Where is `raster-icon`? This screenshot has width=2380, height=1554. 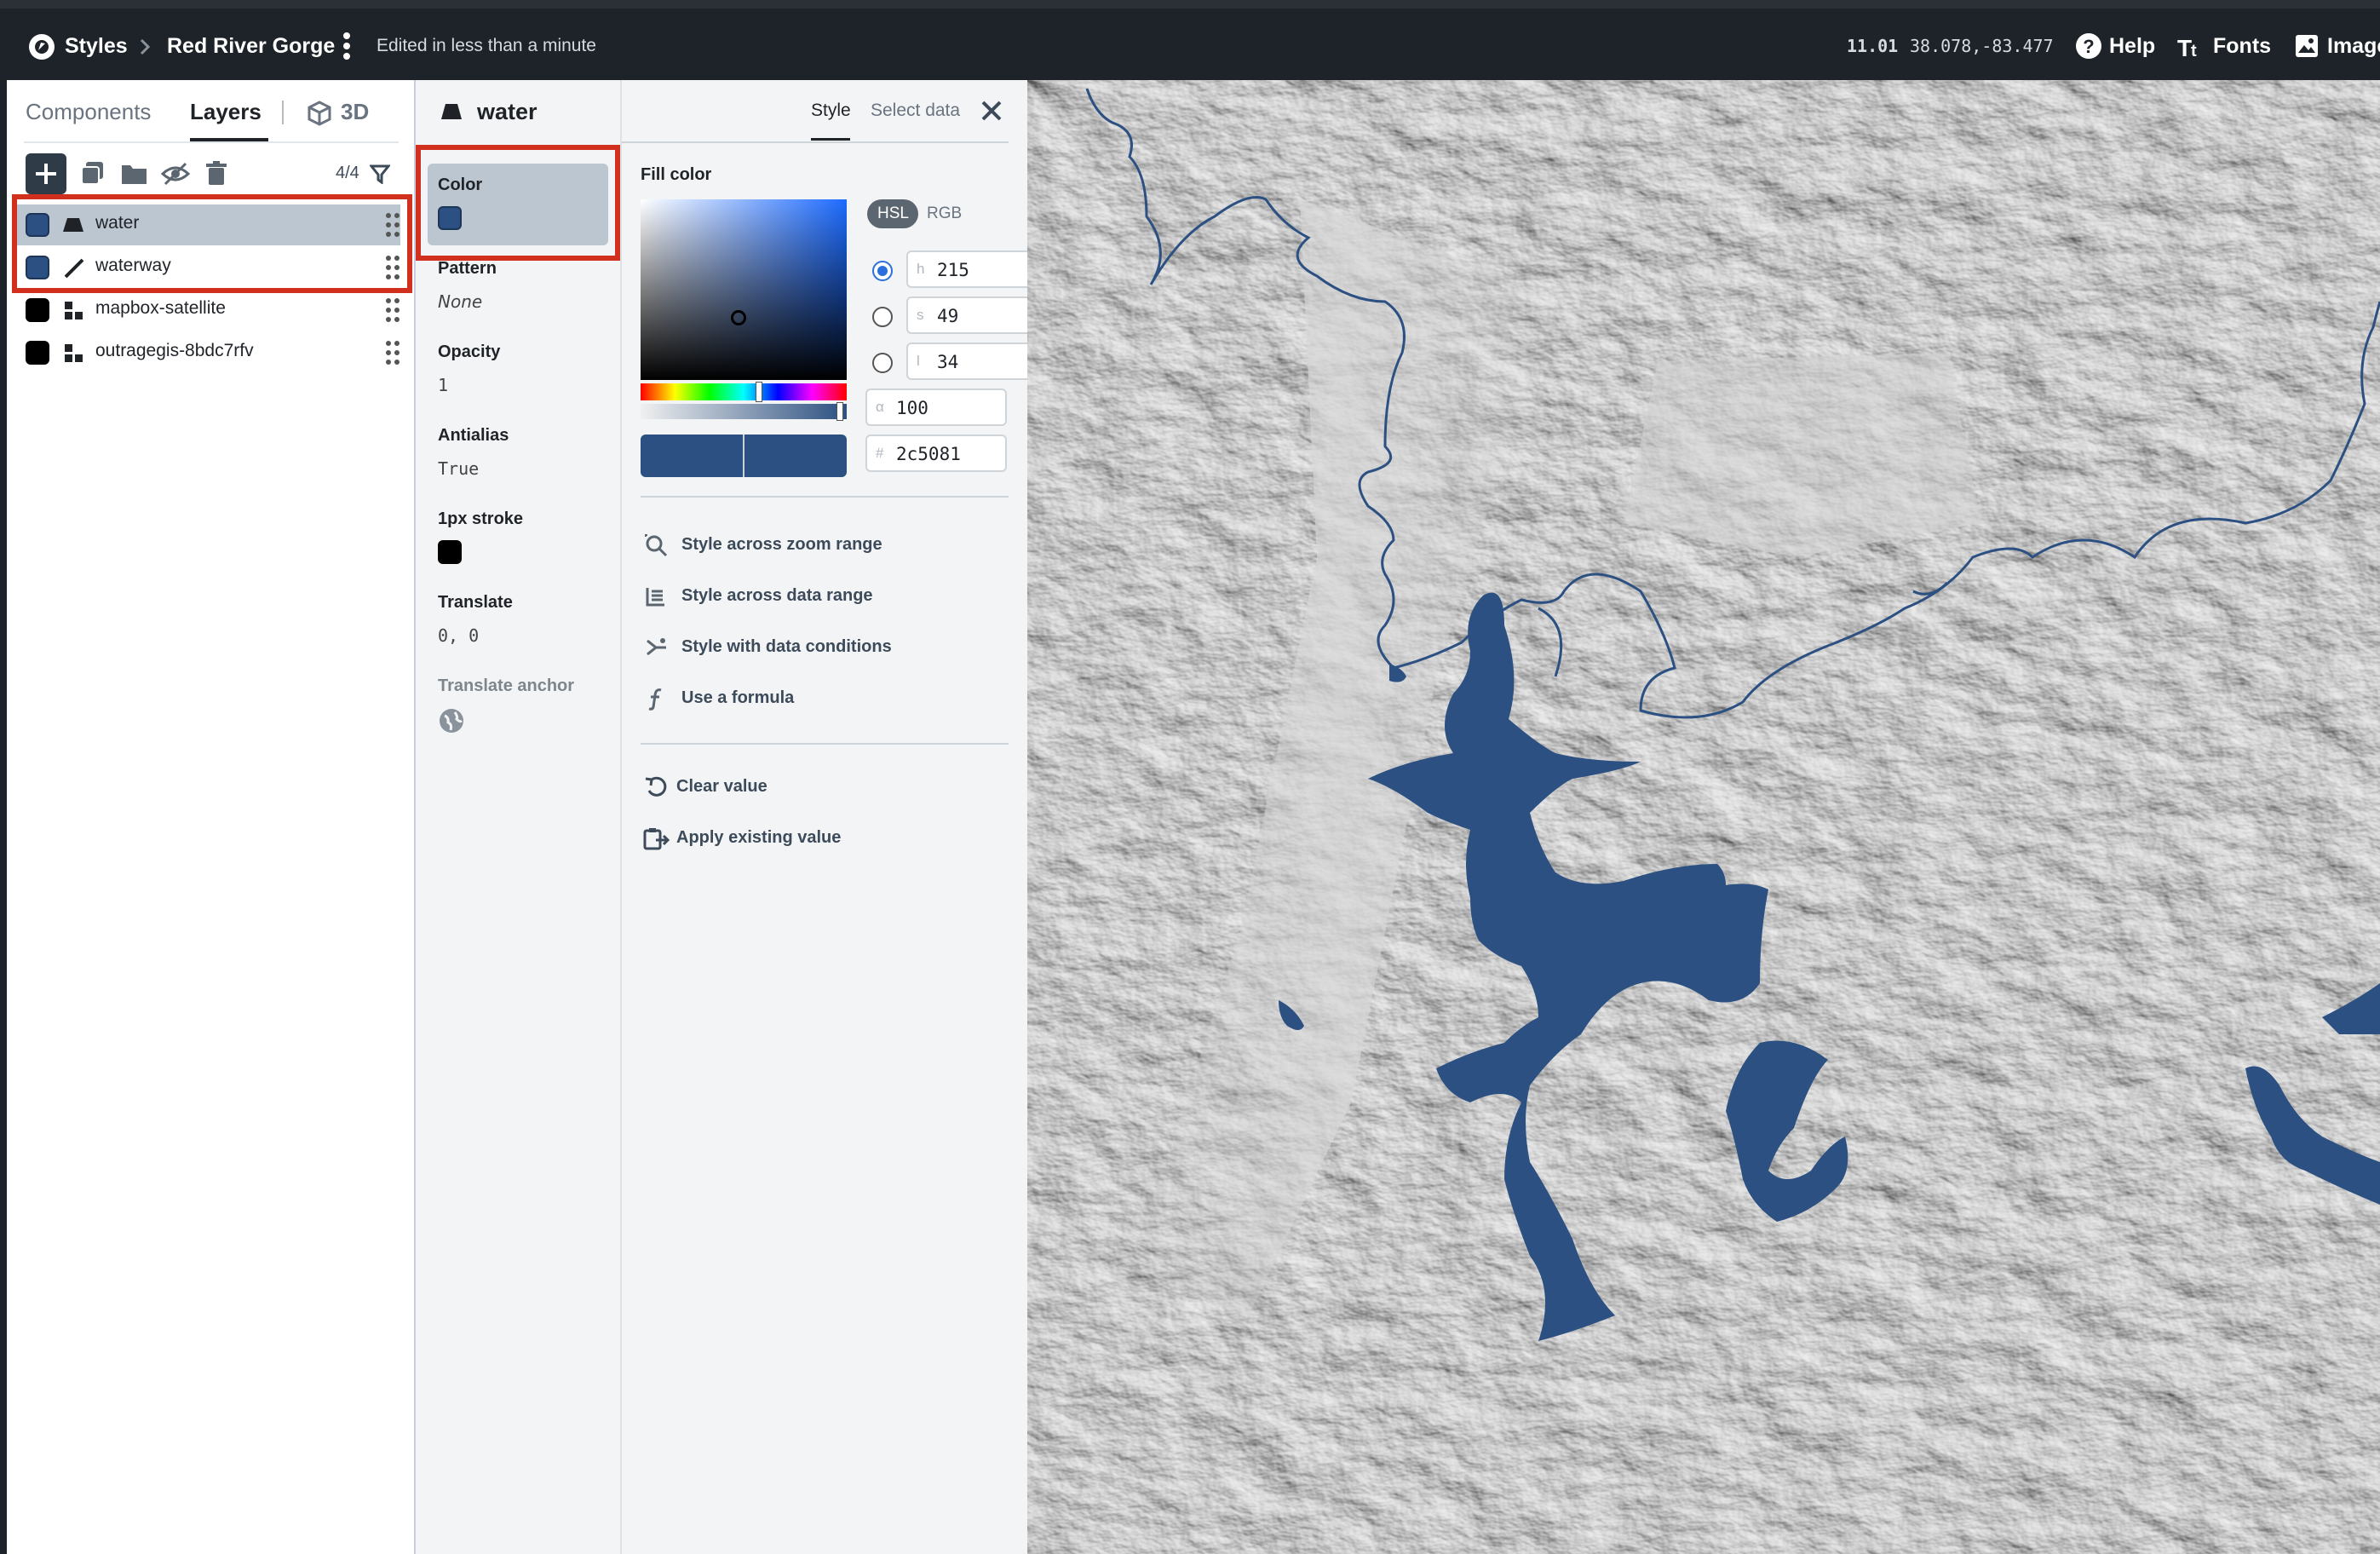 raster-icon is located at coordinates (74, 310).